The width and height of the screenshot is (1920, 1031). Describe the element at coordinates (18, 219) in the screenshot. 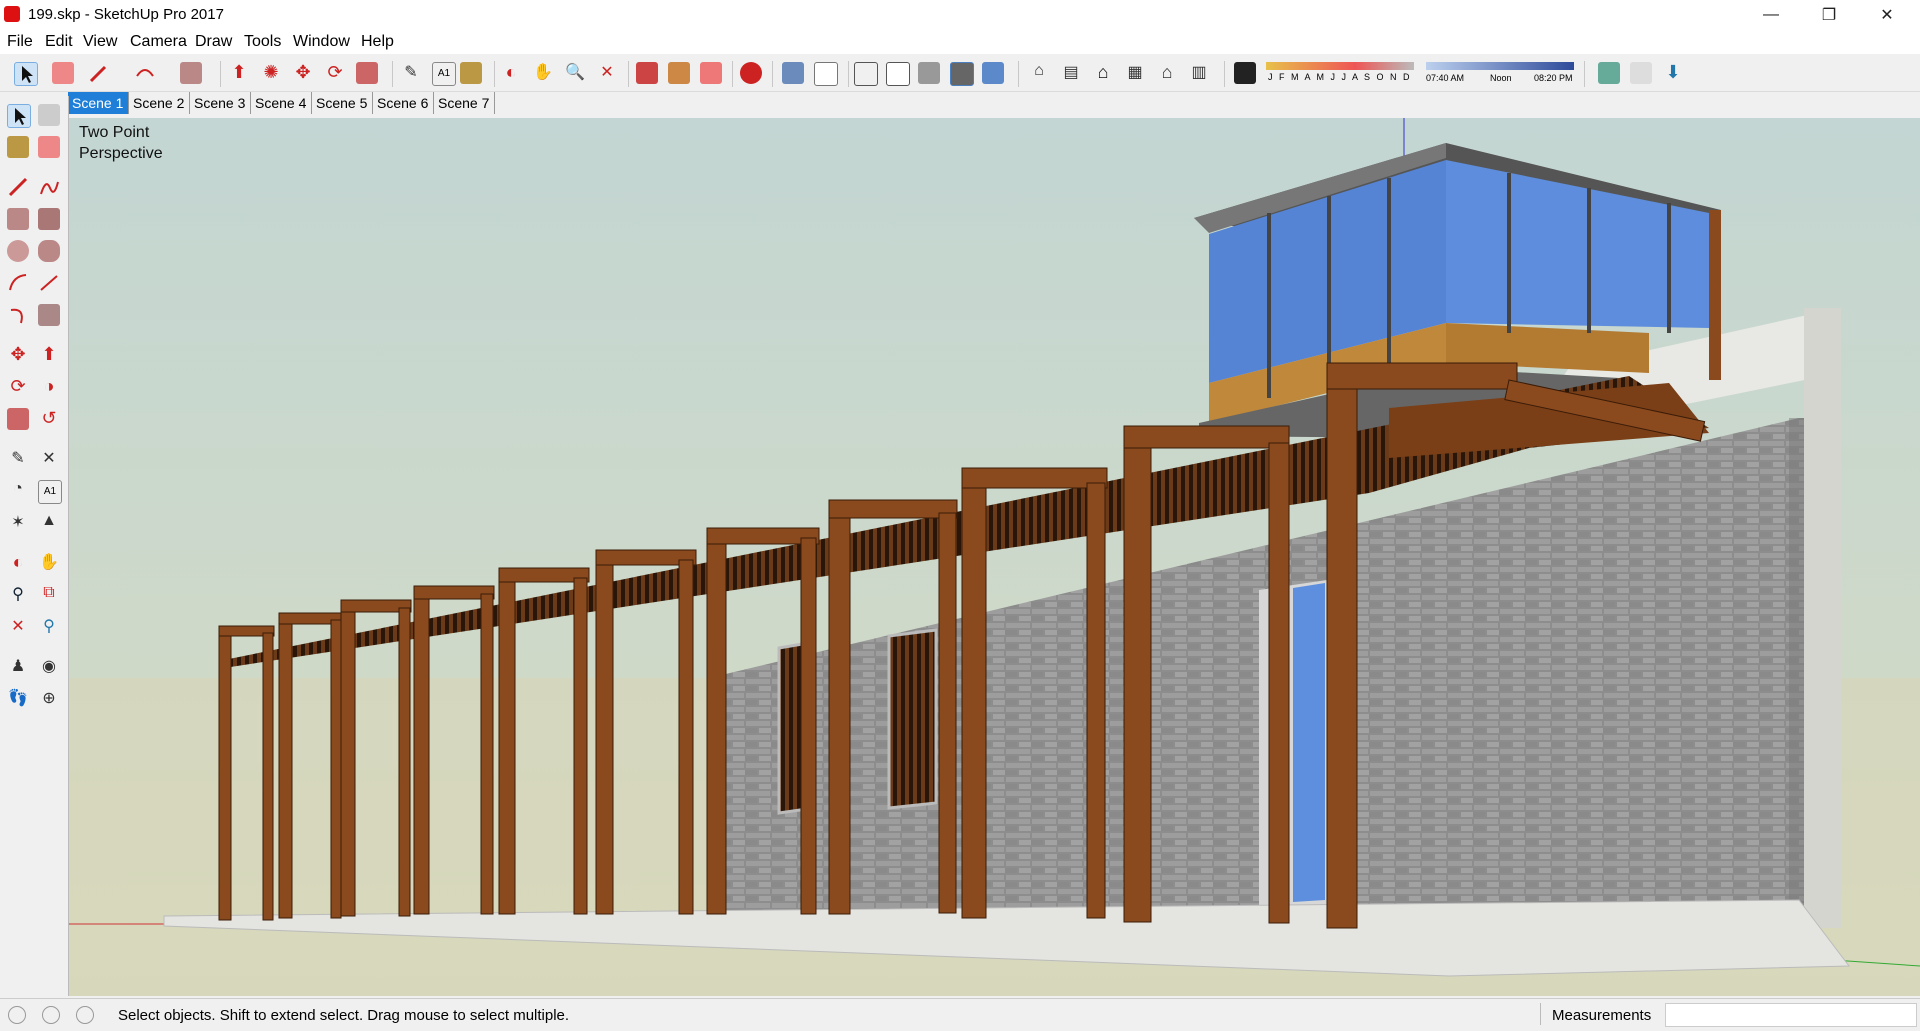

I see `rectangle-icon` at that location.